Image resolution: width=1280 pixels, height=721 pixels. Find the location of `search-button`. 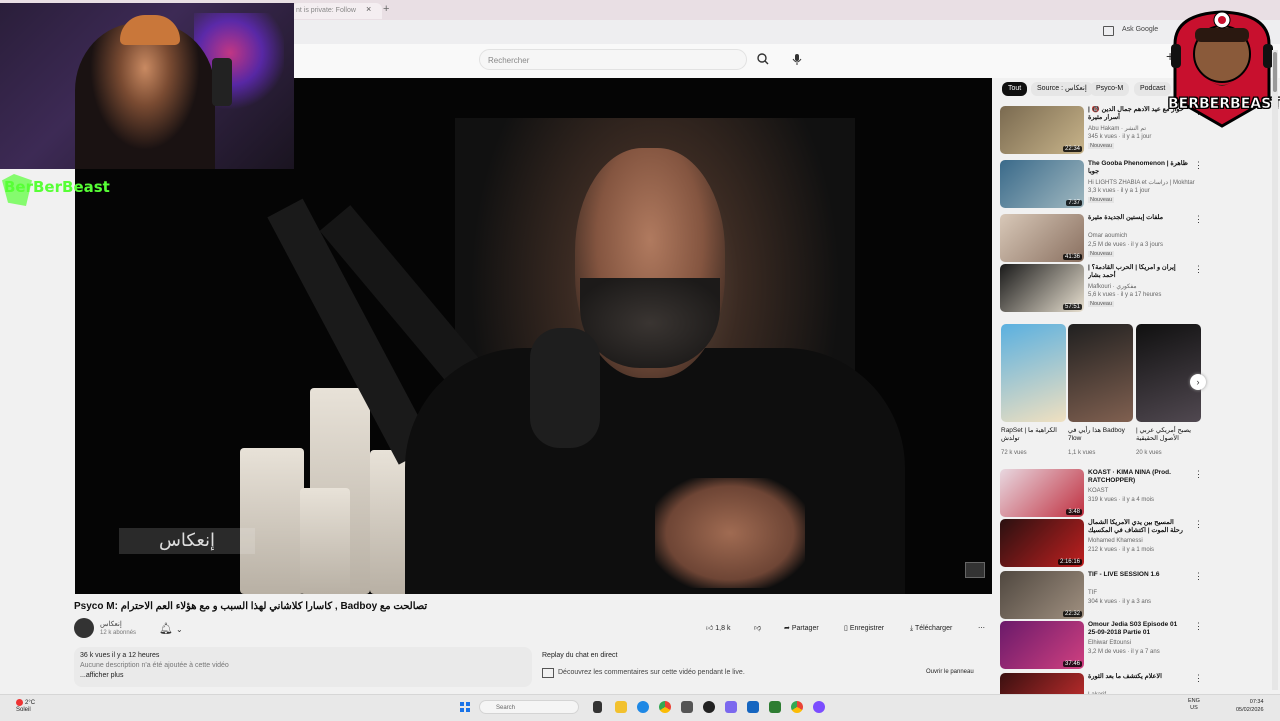

search-button is located at coordinates (763, 59).